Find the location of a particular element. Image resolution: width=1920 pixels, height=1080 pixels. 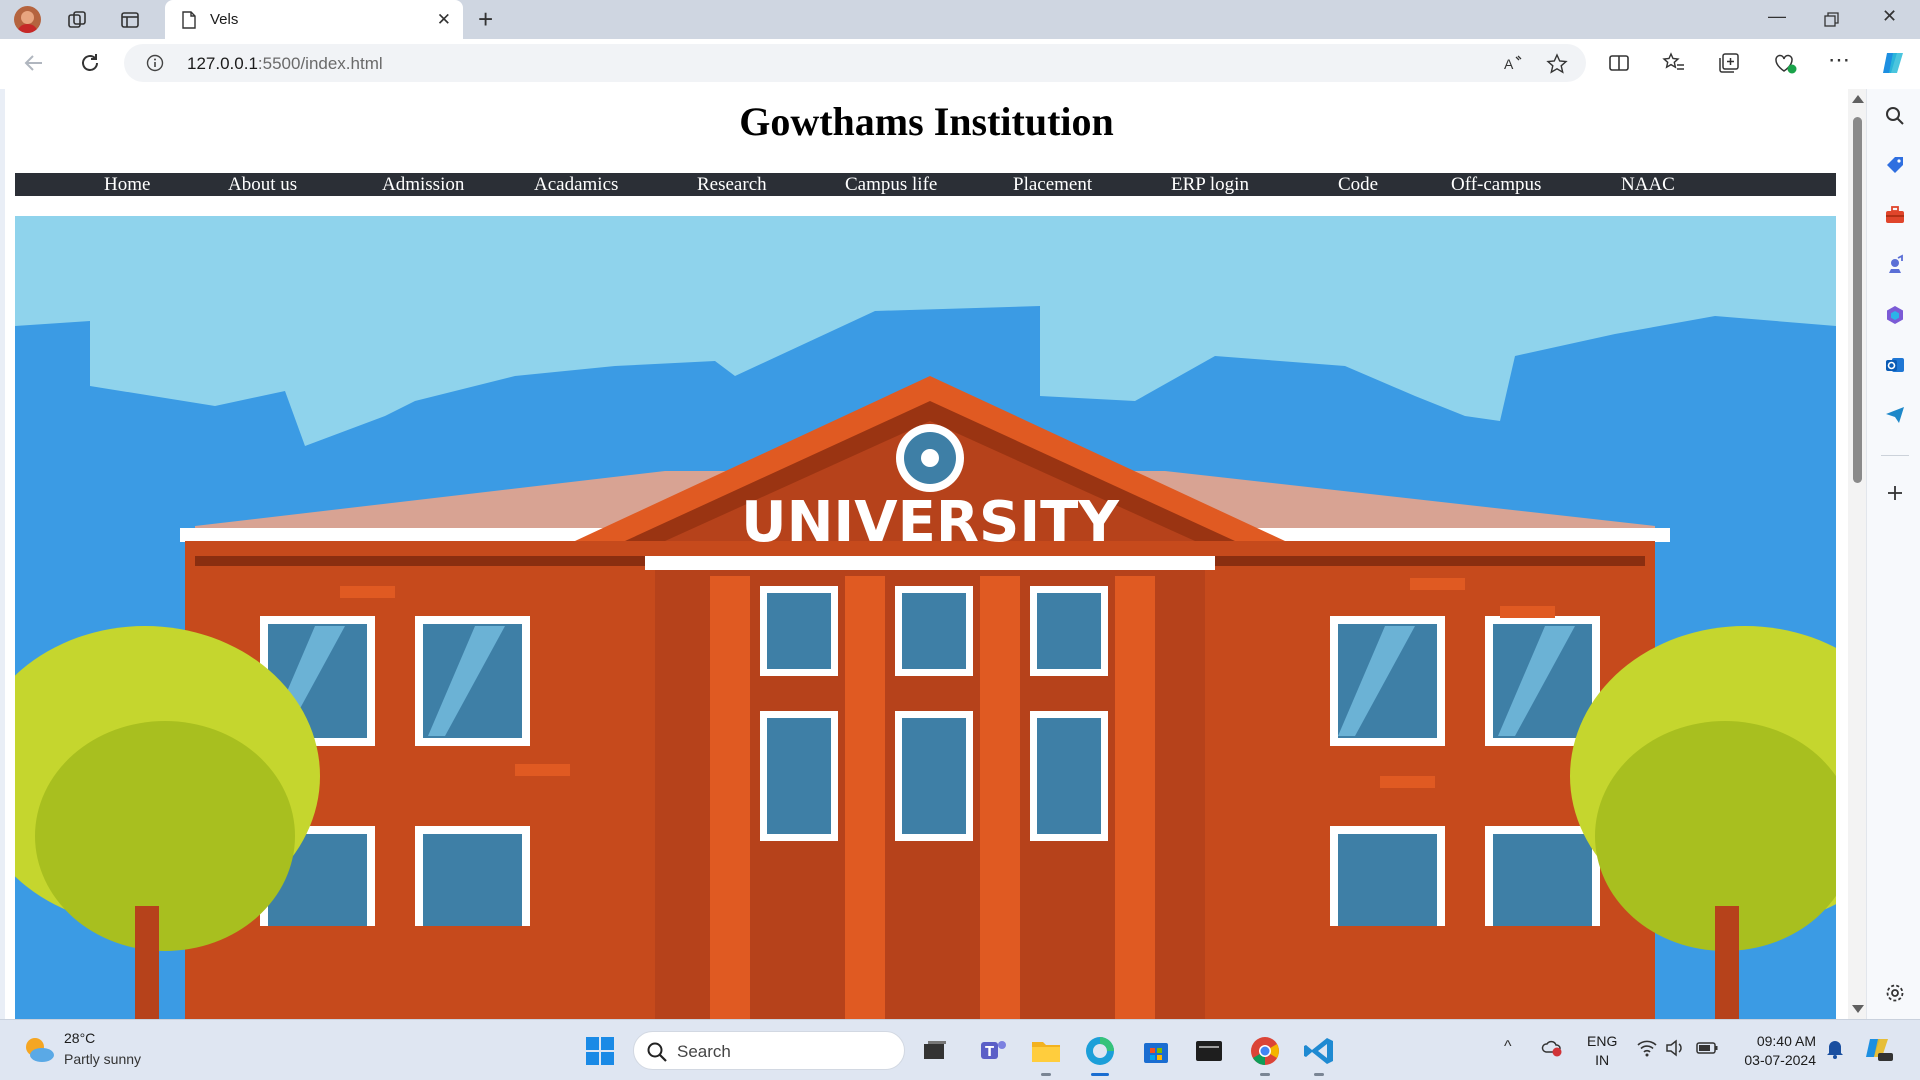

shopping-tag-icon is located at coordinates (1895, 165).